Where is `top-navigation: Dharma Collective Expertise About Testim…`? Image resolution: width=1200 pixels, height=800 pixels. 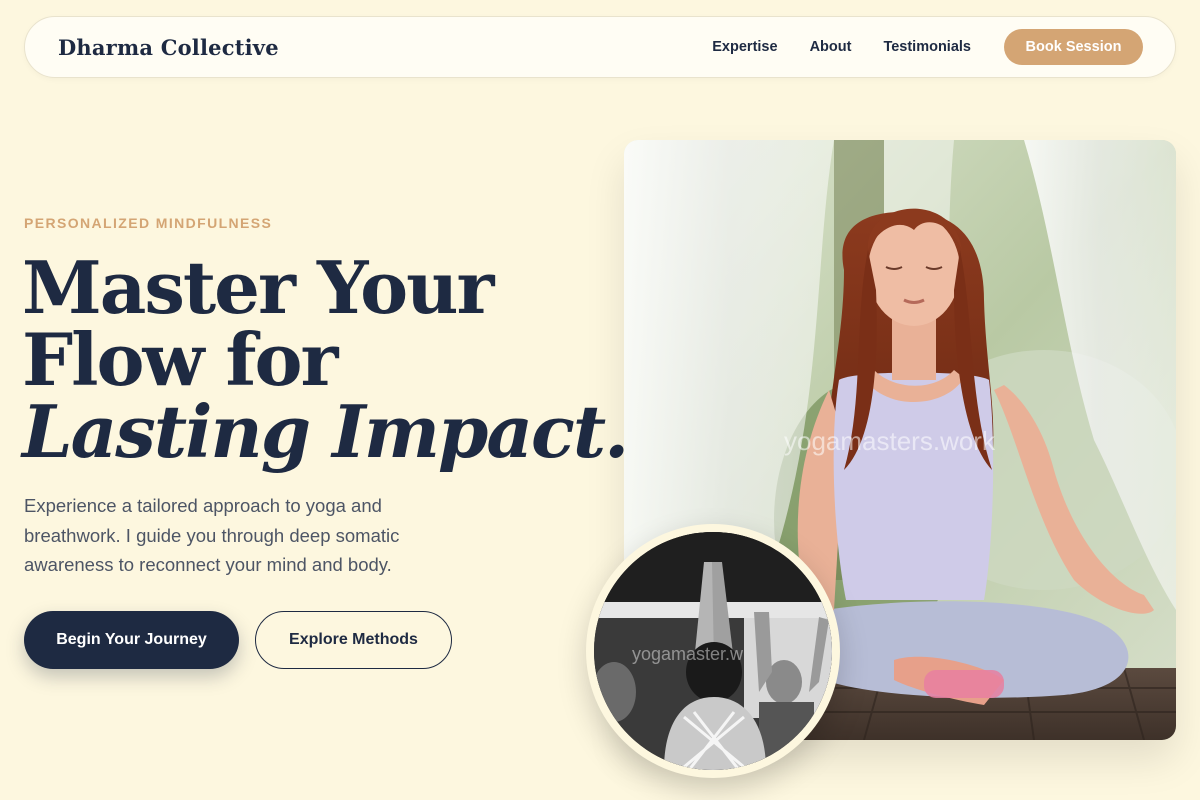 top-navigation: Dharma Collective Expertise About Testim… is located at coordinates (600, 47).